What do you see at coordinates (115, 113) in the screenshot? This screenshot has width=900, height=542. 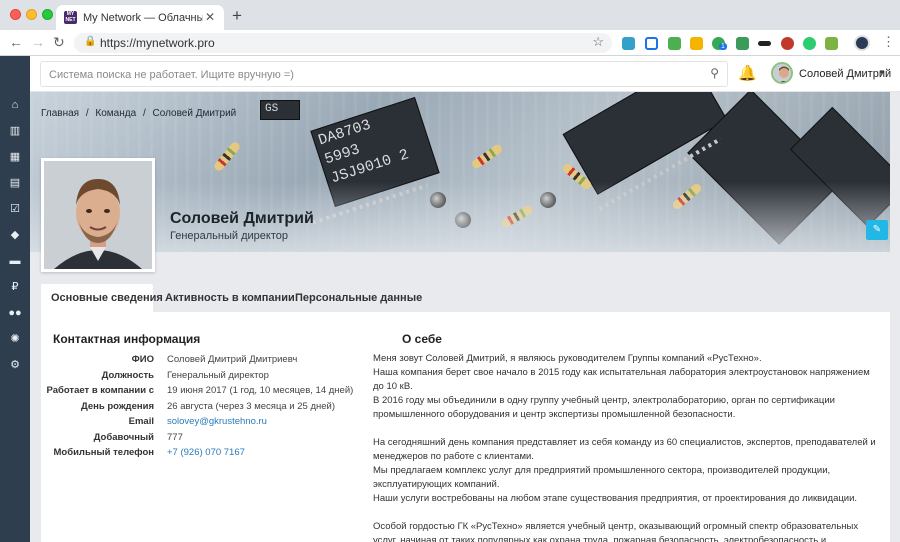 I see `breadcrumb-item-team: Команда` at bounding box center [115, 113].